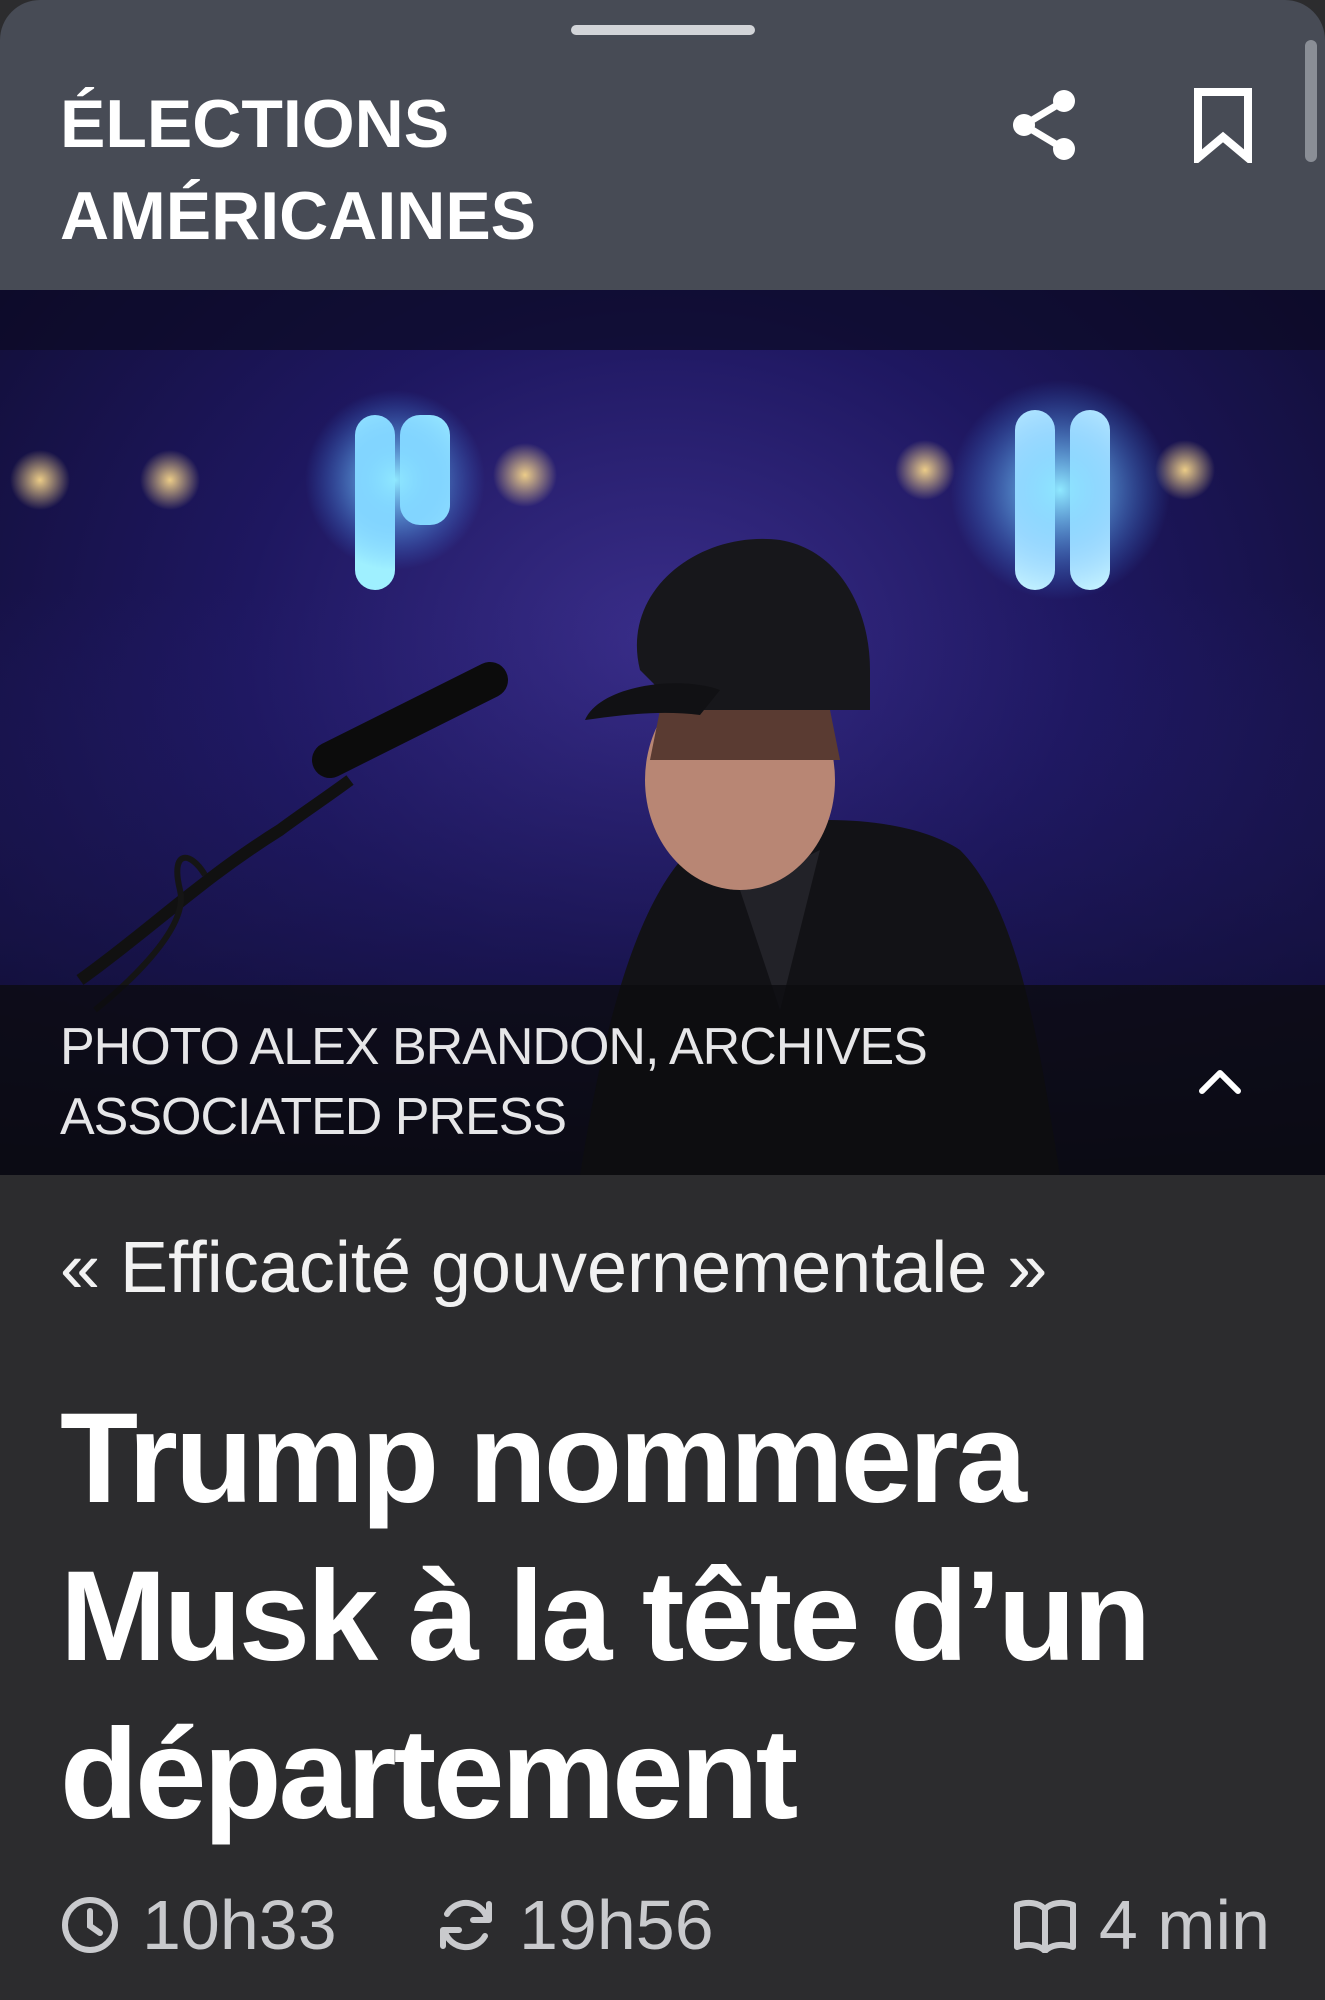  I want to click on article-header: ÉLECTIONS AMÉRICAINES, so click(662, 145).